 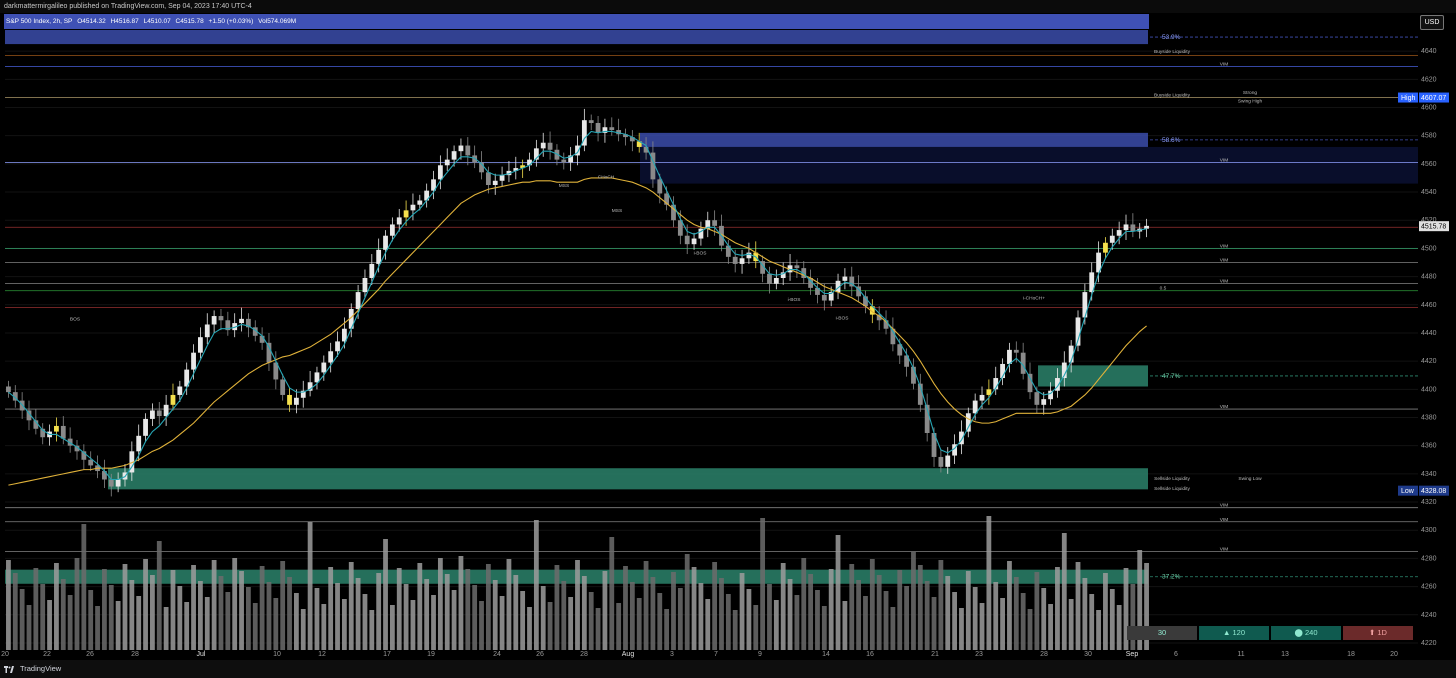 I want to click on price-tick-label: 4580, so click(x=1429, y=136).